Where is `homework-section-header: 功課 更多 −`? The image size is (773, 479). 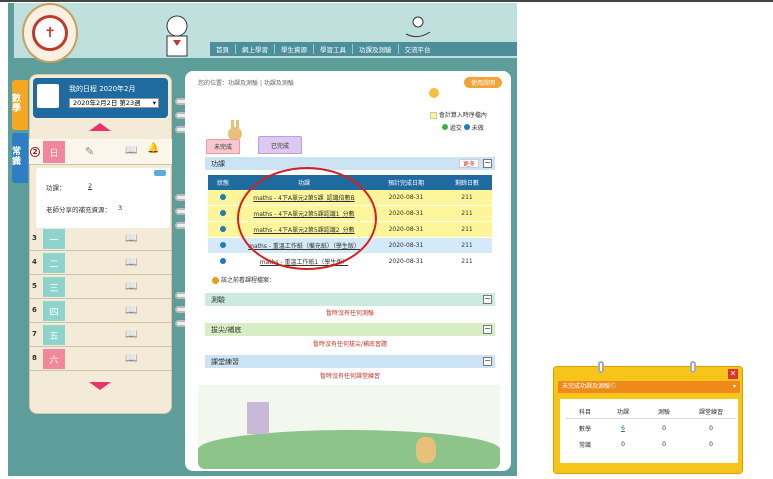
homework-section-header: 功課 更多 − is located at coordinates (350, 163).